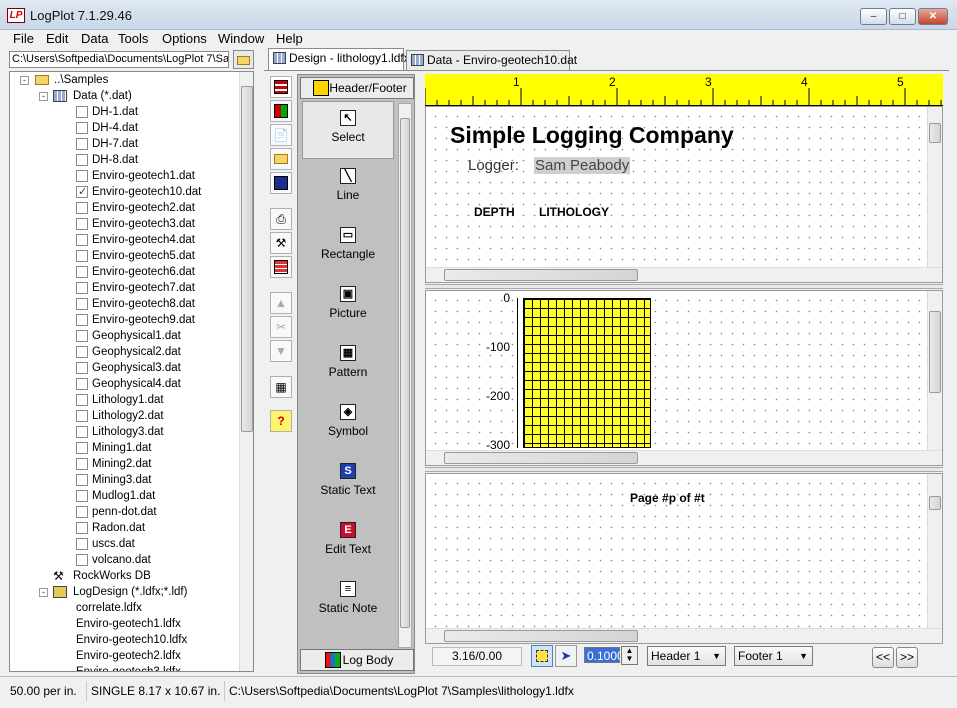 The width and height of the screenshot is (957, 708). I want to click on tool-line: ╲ Line, so click(348, 189).